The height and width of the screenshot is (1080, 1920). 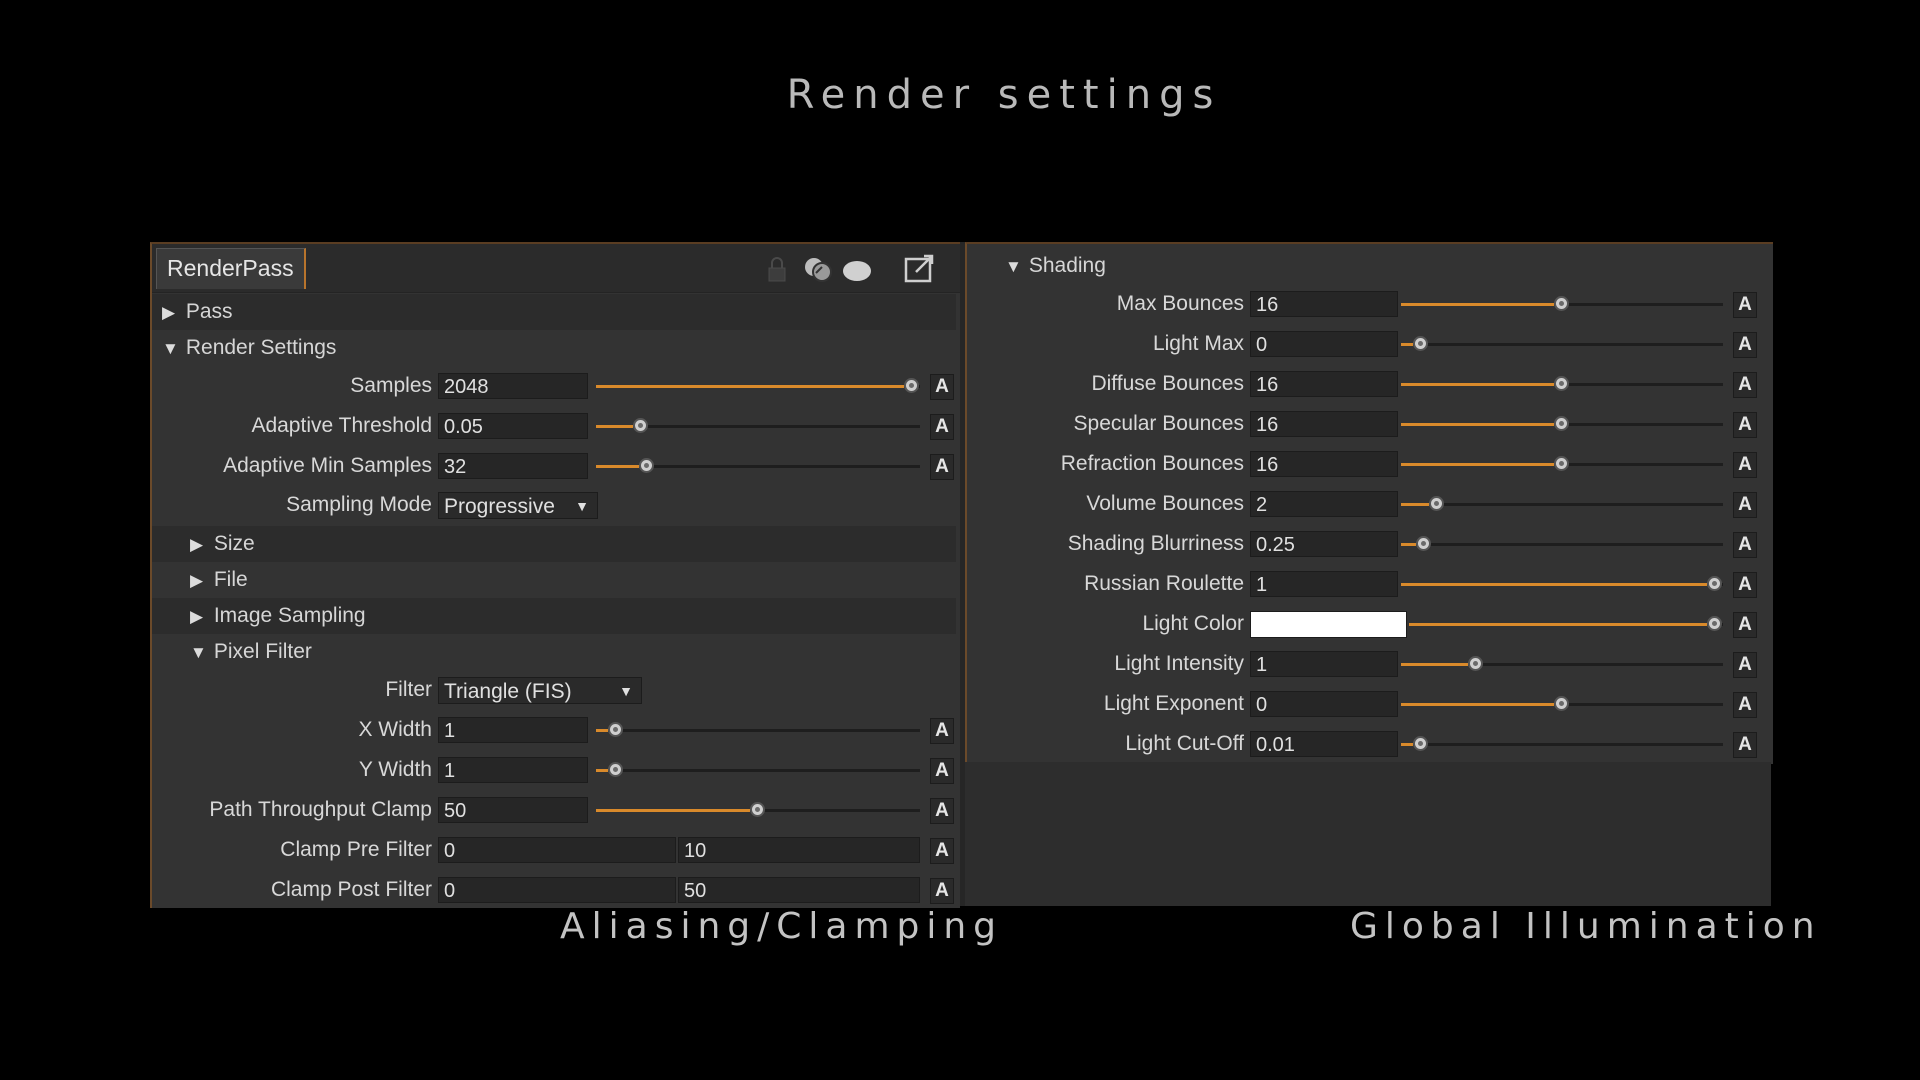 What do you see at coordinates (557, 850) in the screenshot?
I see `clamp-pre-filter-min-field: 0` at bounding box center [557, 850].